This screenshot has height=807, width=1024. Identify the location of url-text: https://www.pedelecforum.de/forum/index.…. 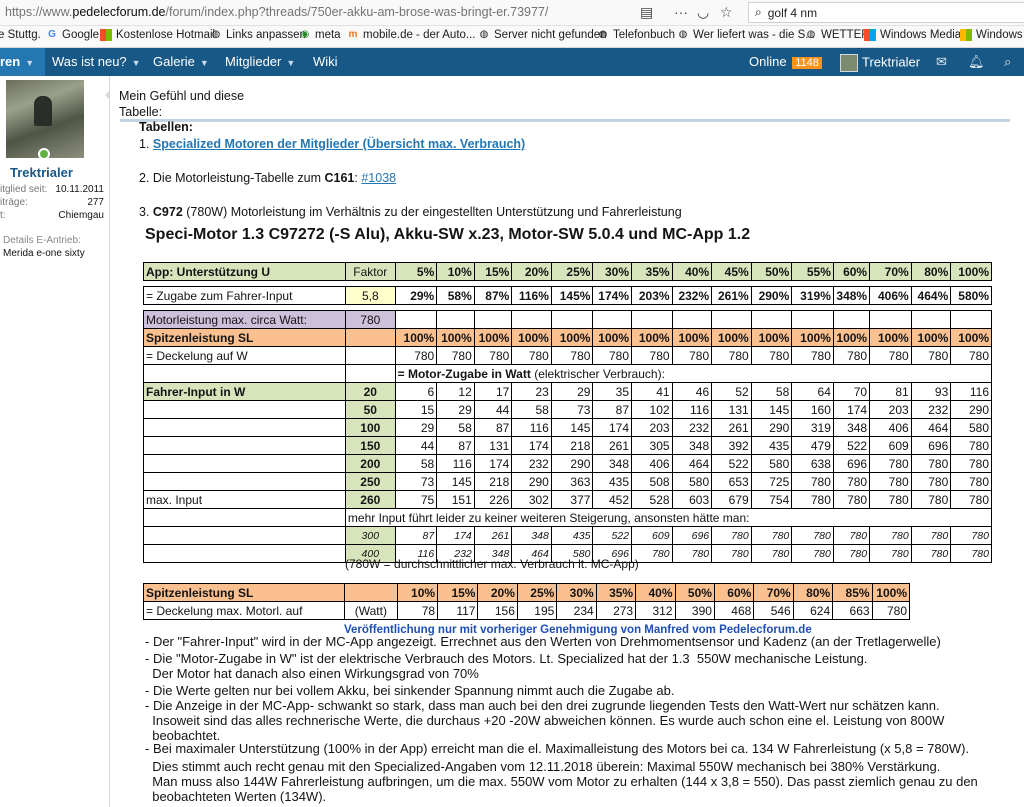
(276, 12).